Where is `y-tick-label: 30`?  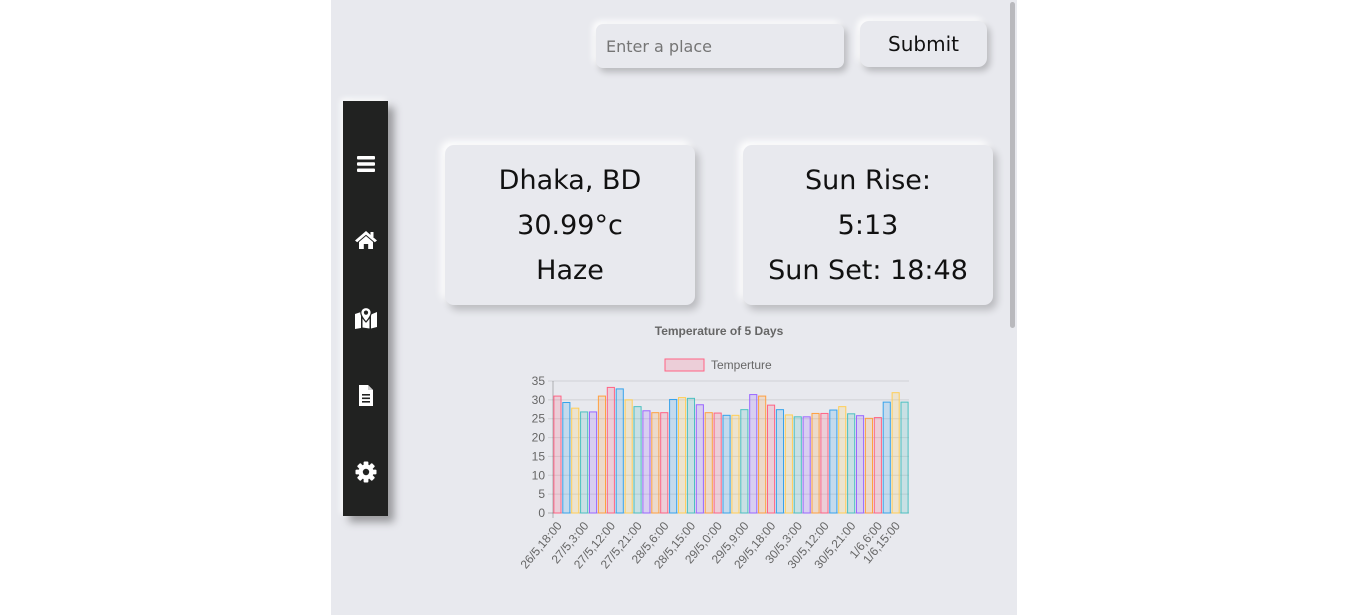
y-tick-label: 30 is located at coordinates (539, 400).